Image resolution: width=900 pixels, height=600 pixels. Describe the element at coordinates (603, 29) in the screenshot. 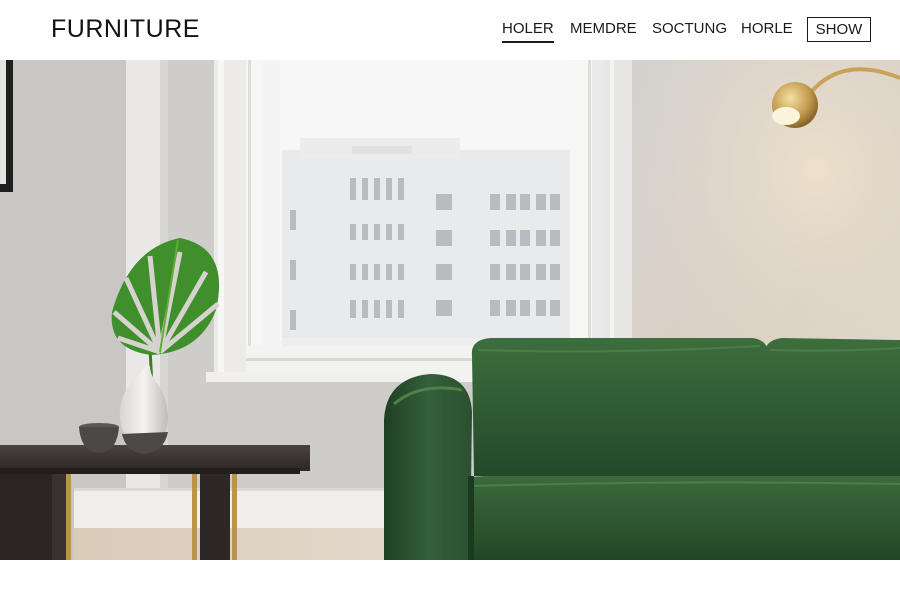

I see `nav-item-memdre: MEMDRE` at that location.